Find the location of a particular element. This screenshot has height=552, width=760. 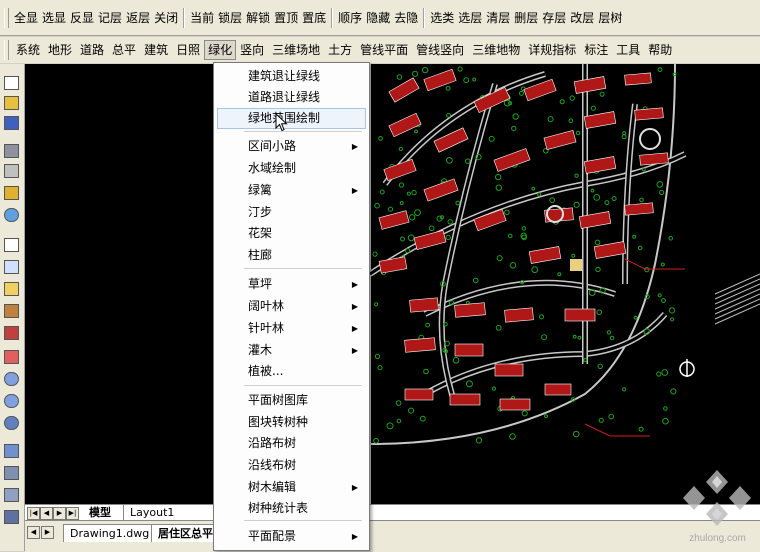

undo-icon is located at coordinates (11, 357).